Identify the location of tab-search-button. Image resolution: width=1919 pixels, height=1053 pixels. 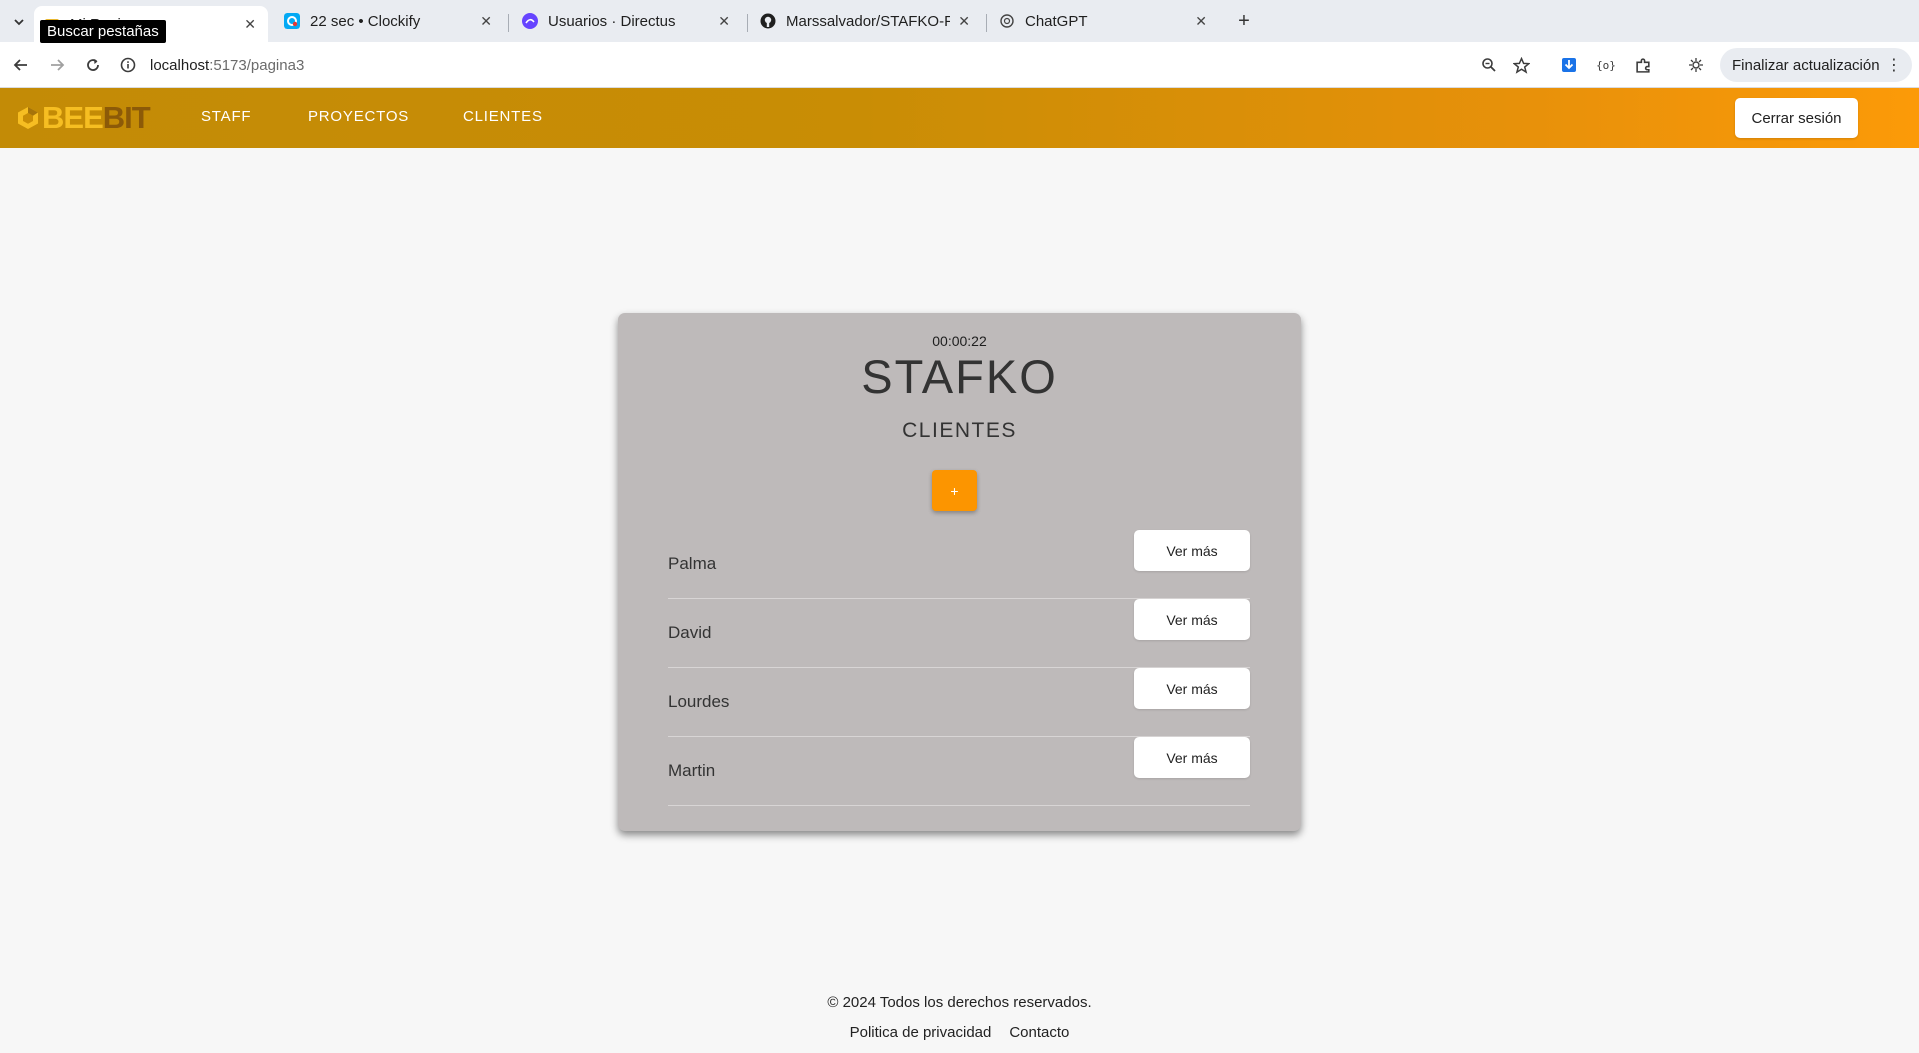
(19, 22).